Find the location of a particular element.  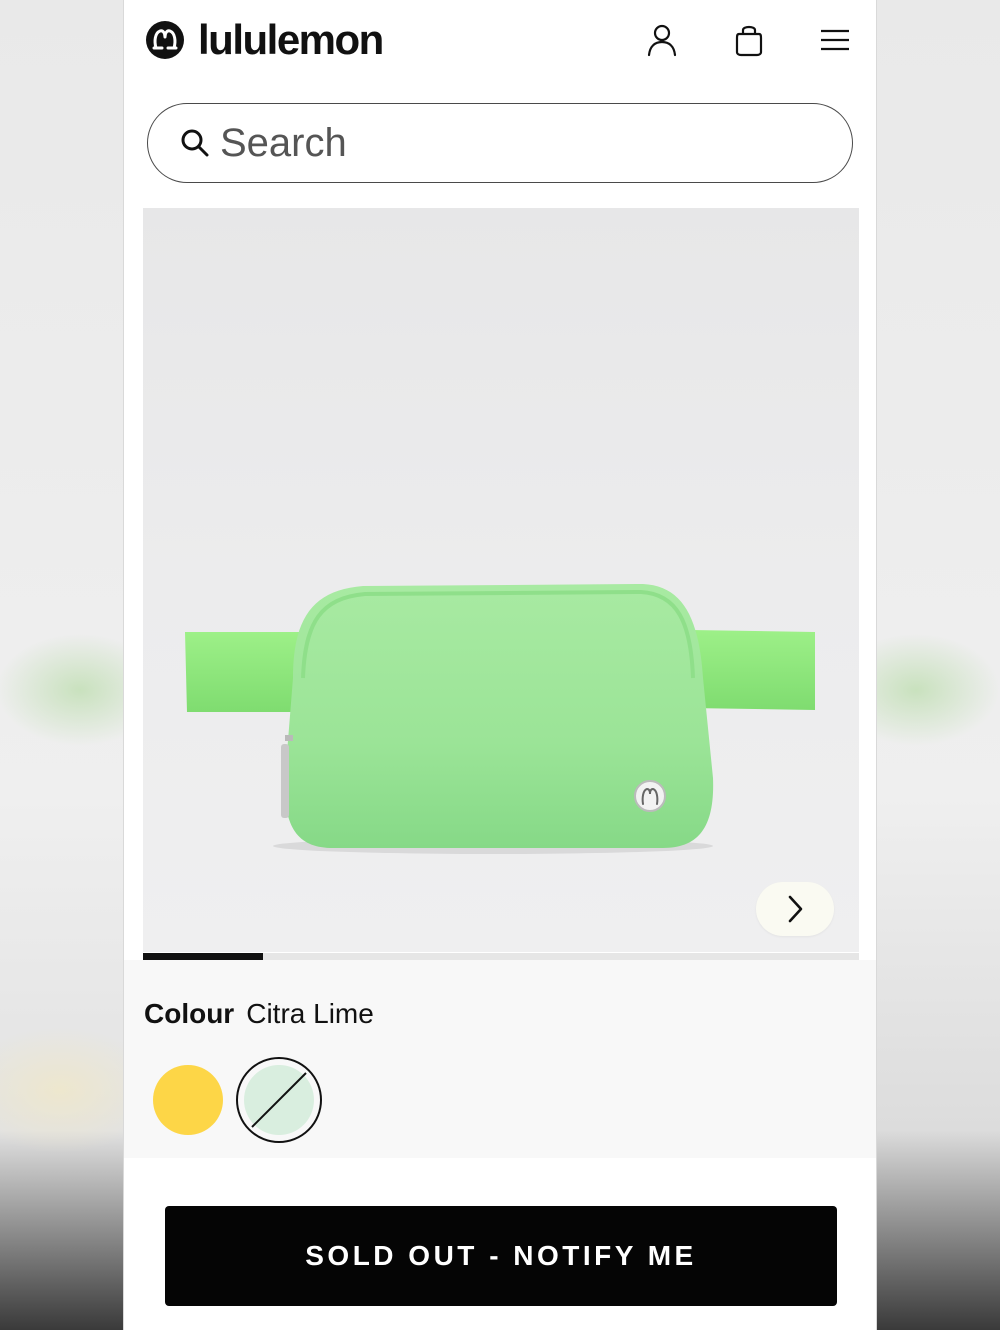

image-progress-bar is located at coordinates (501, 956).